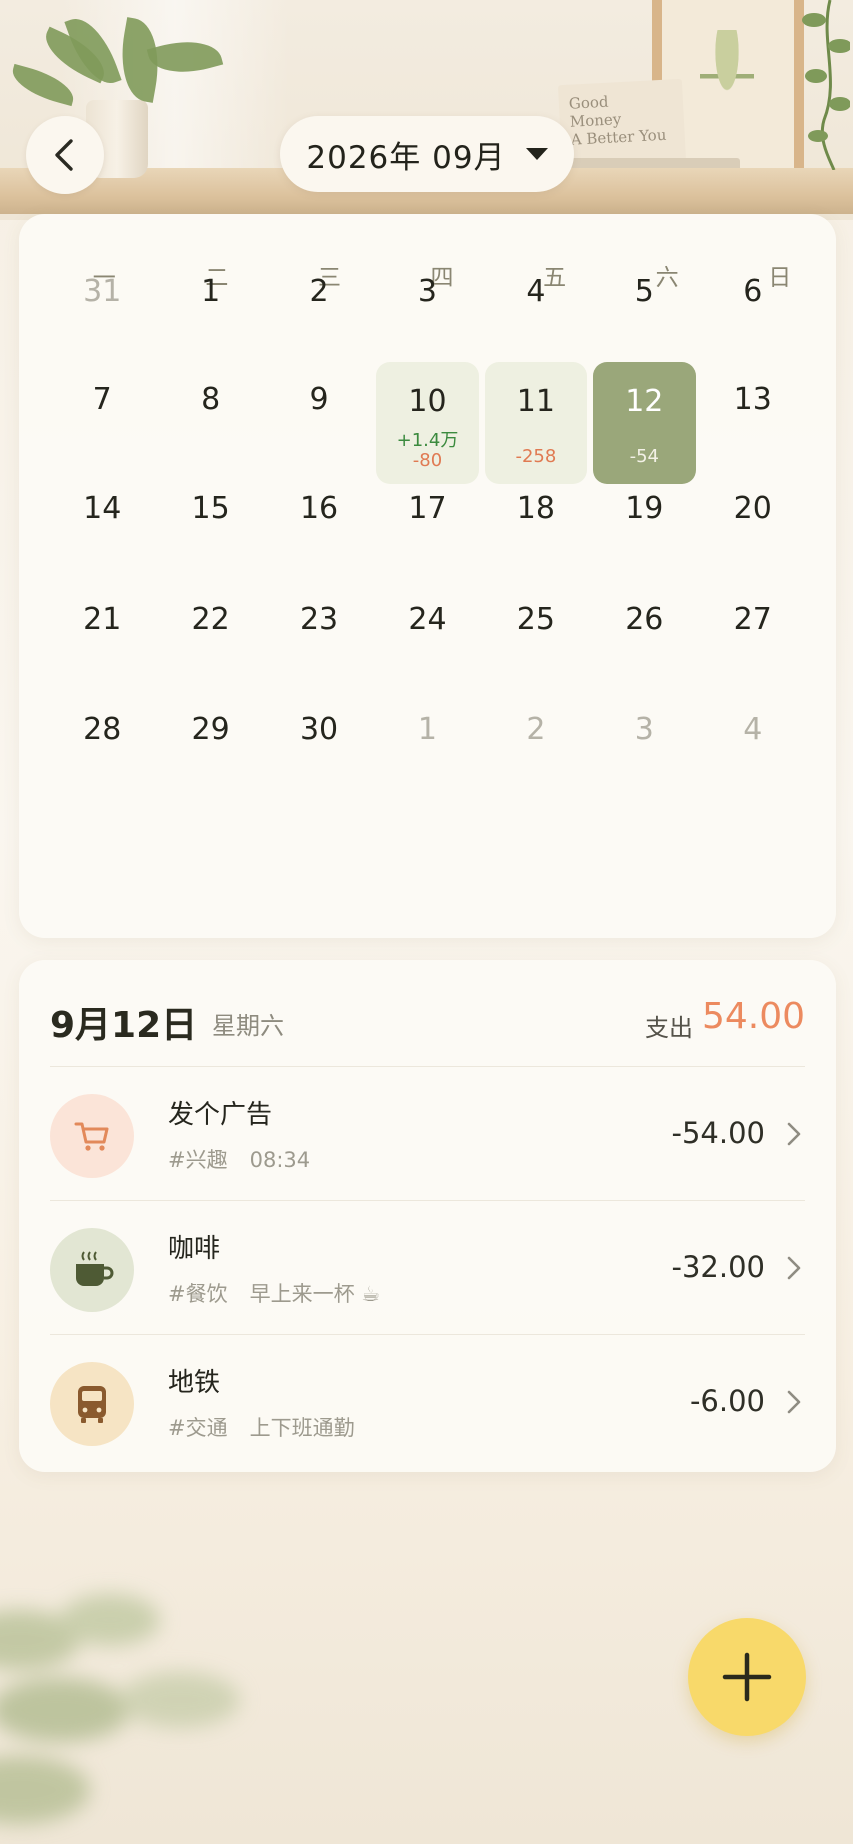  What do you see at coordinates (427, 619) in the screenshot?
I see `day-number: 24` at bounding box center [427, 619].